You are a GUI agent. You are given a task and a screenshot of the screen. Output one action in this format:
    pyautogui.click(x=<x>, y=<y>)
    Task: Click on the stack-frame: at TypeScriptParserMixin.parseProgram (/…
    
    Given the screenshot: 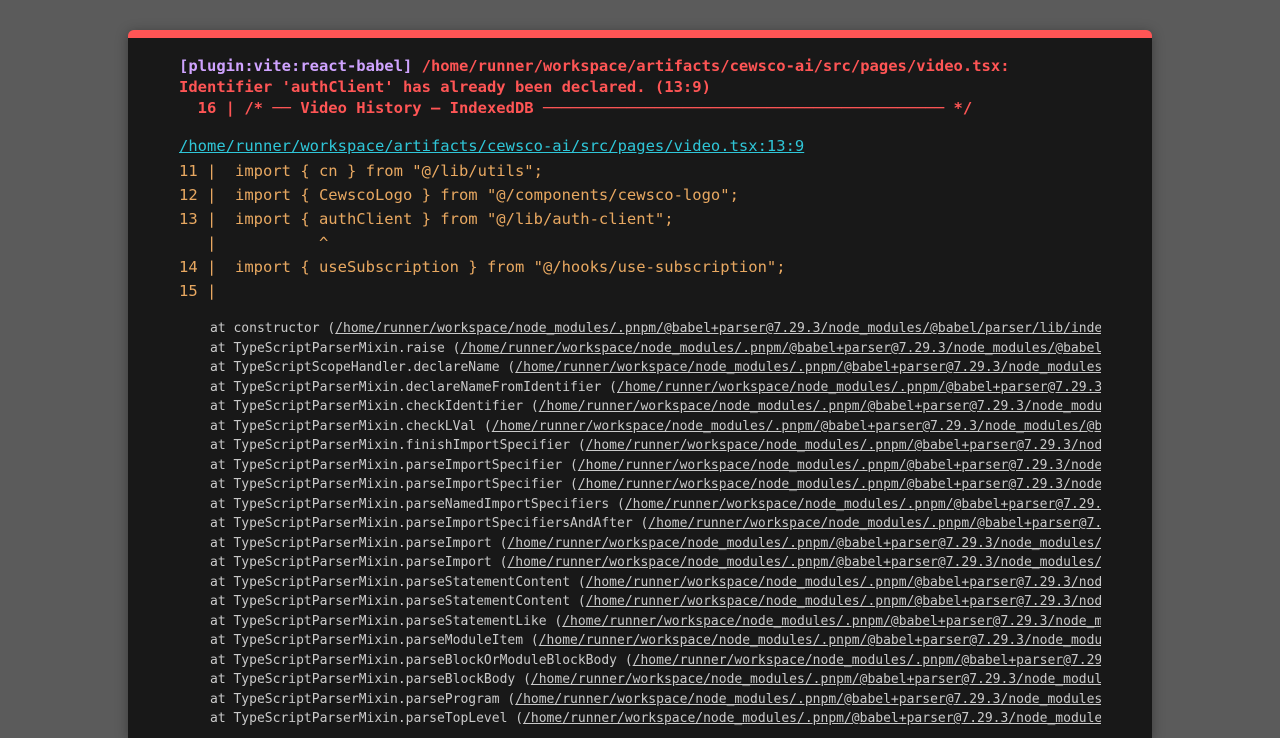 What is the action you would take?
    pyautogui.click(x=640, y=700)
    